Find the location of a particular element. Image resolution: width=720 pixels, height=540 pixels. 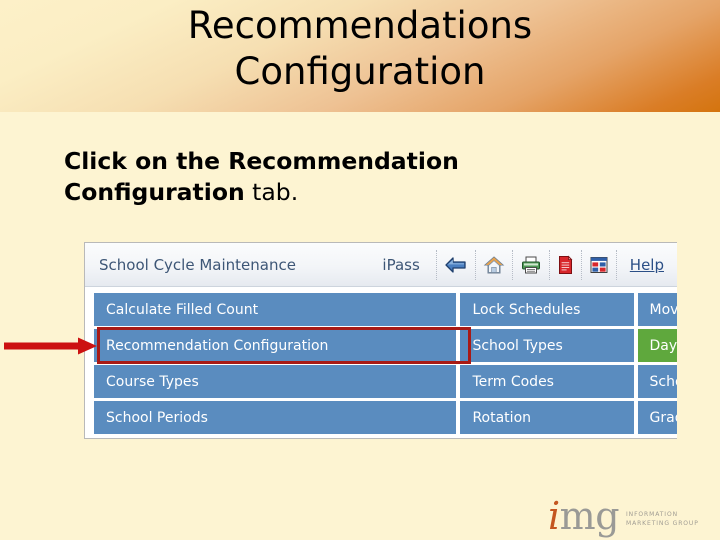

help-link-cell: Help is located at coordinates (646, 265).